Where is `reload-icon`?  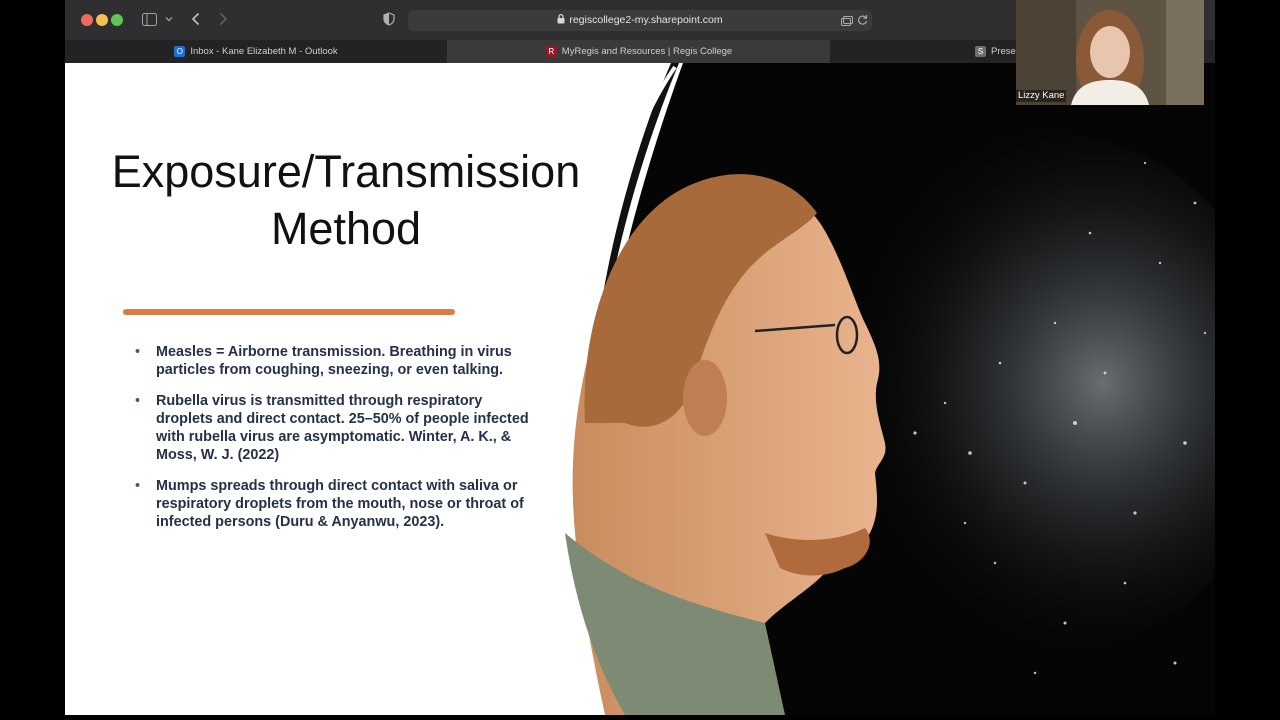
reload-icon is located at coordinates (862, 21).